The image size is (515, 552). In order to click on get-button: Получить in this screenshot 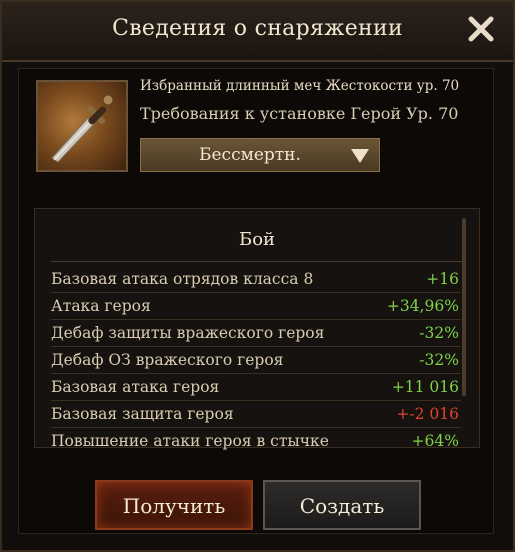, I will do `click(174, 505)`.